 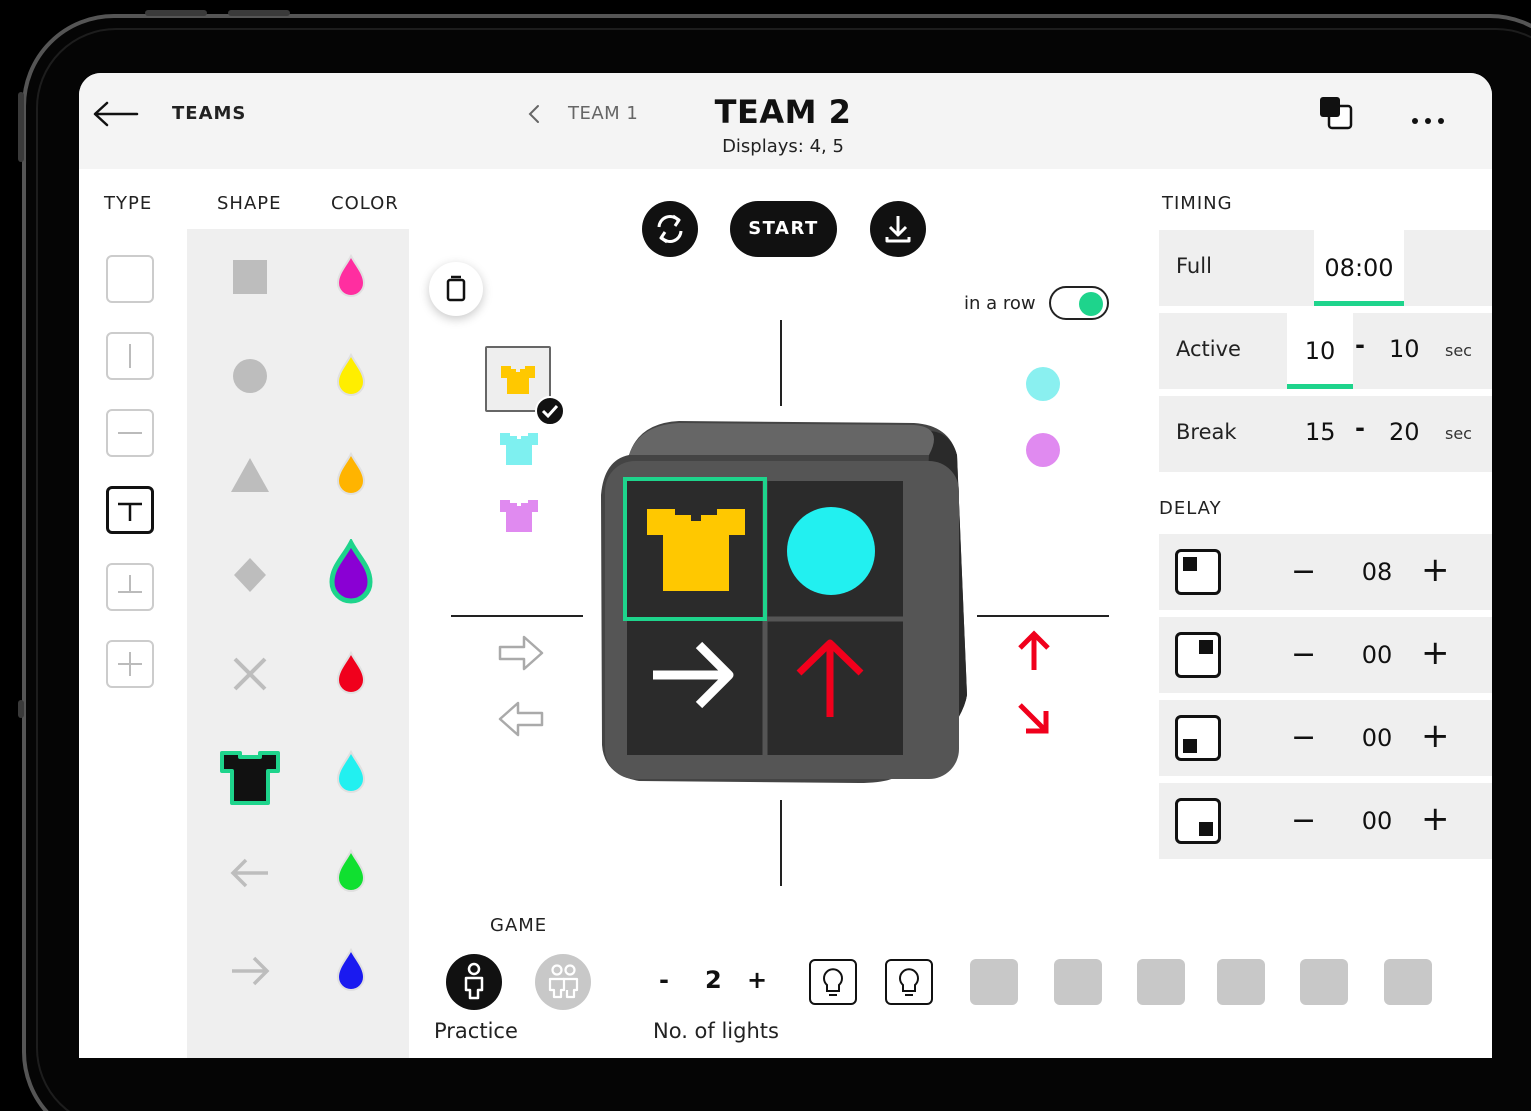 What do you see at coordinates (250, 376) in the screenshot?
I see `shape-circle-option` at bounding box center [250, 376].